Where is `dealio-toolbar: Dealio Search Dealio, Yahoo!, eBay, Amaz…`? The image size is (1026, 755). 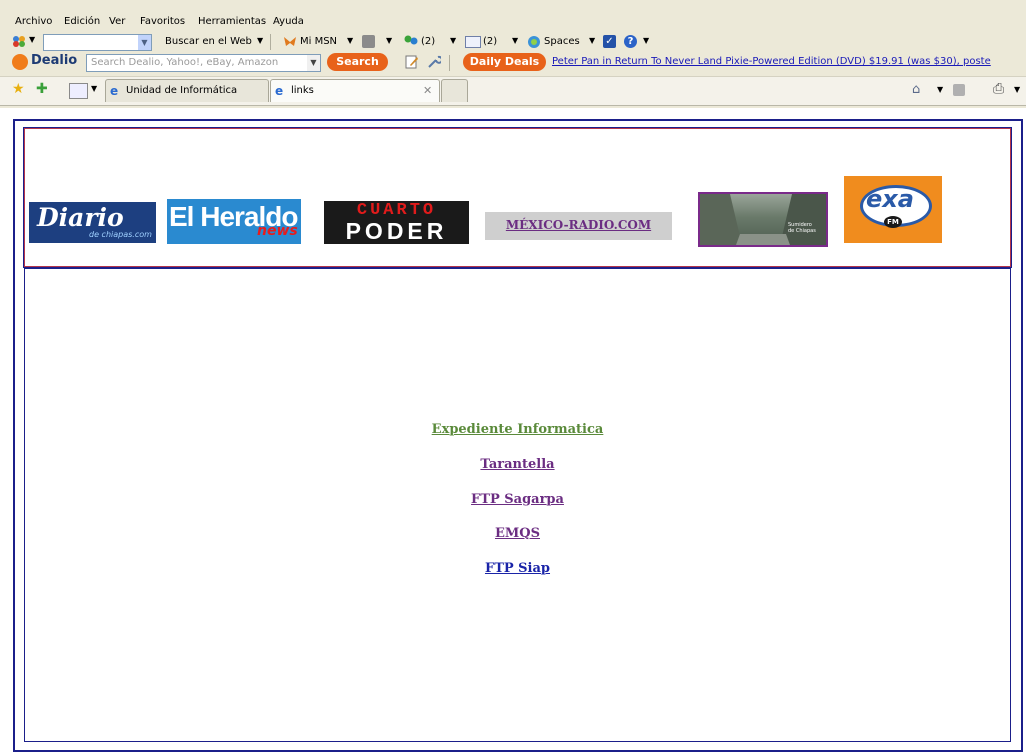
dealio-toolbar: Dealio Search Dealio, Yahoo!, eBay, Amaz… is located at coordinates (513, 63).